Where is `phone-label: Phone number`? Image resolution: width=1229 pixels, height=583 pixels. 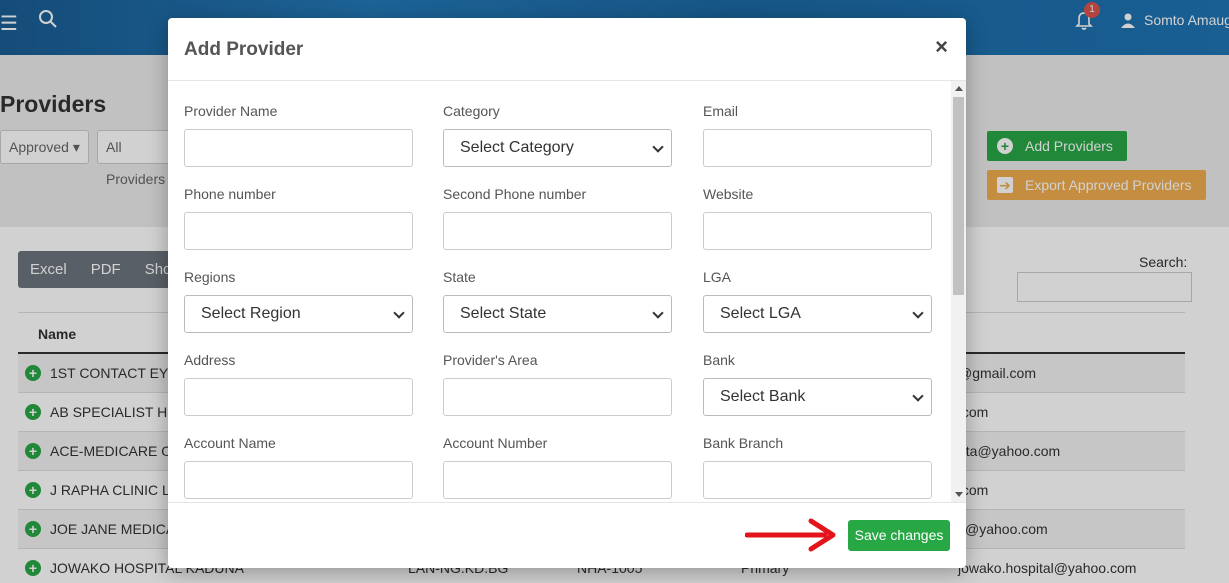
phone-label: Phone number is located at coordinates (230, 194).